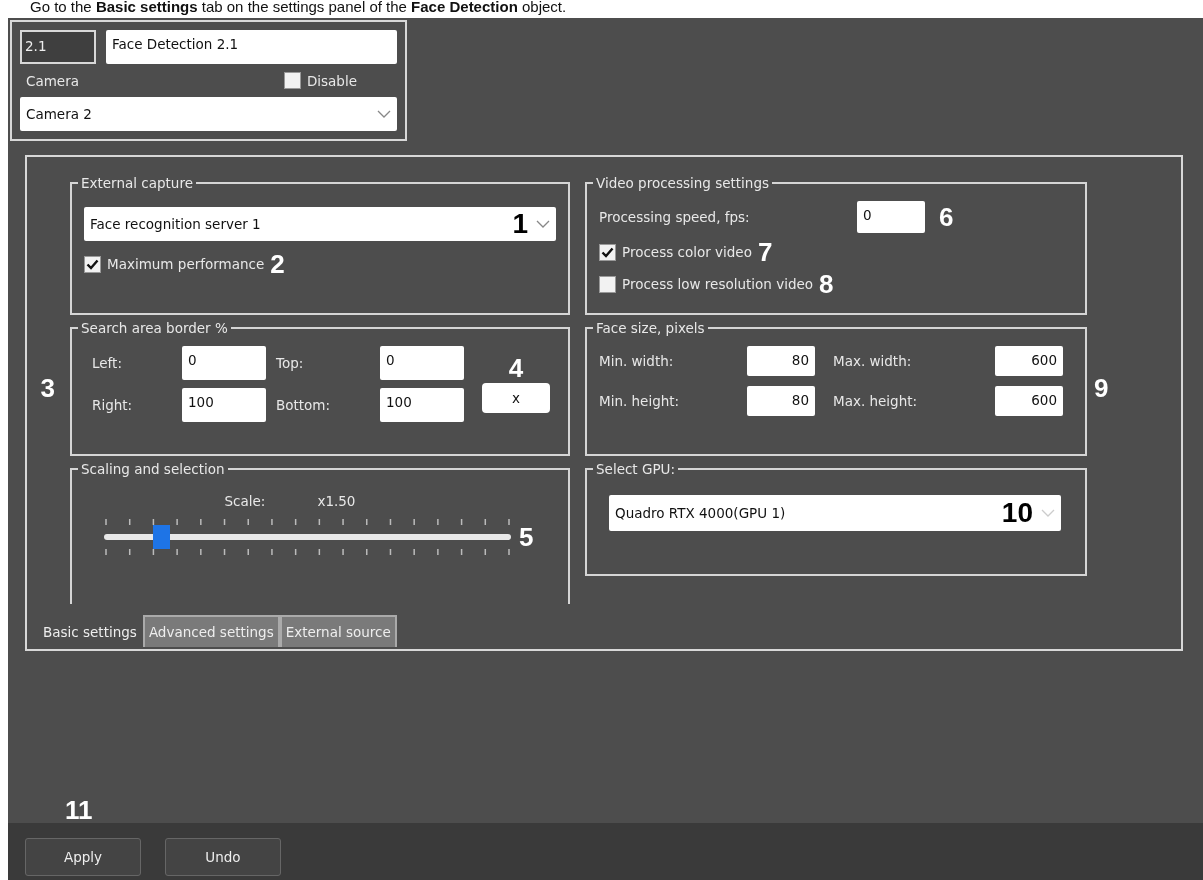  What do you see at coordinates (872, 361) in the screenshot?
I see `field-label: Max. width:` at bounding box center [872, 361].